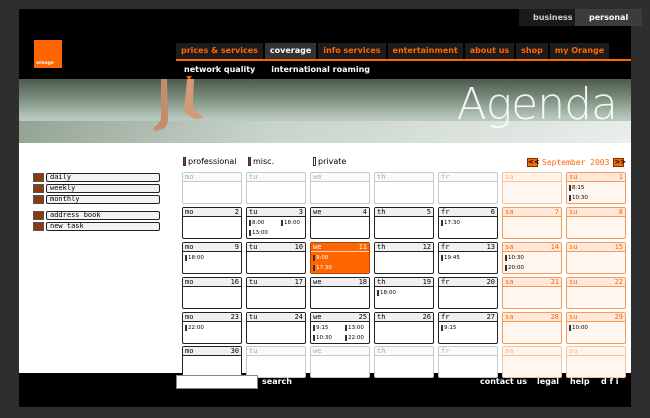 This screenshot has width=650, height=418. Describe the element at coordinates (353, 51) in the screenshot. I see `nav-info-services: info services` at that location.